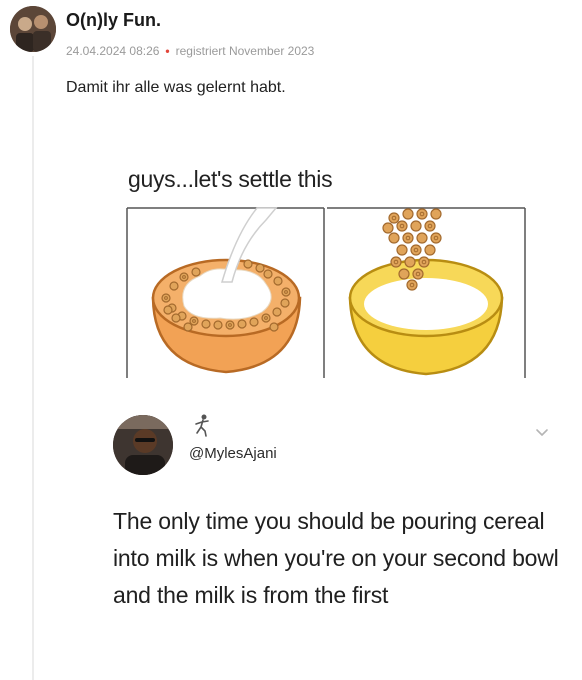 The height and width of the screenshot is (680, 582). Describe the element at coordinates (113, 20) in the screenshot. I see `post-username: O(n)ly Fun.` at that location.